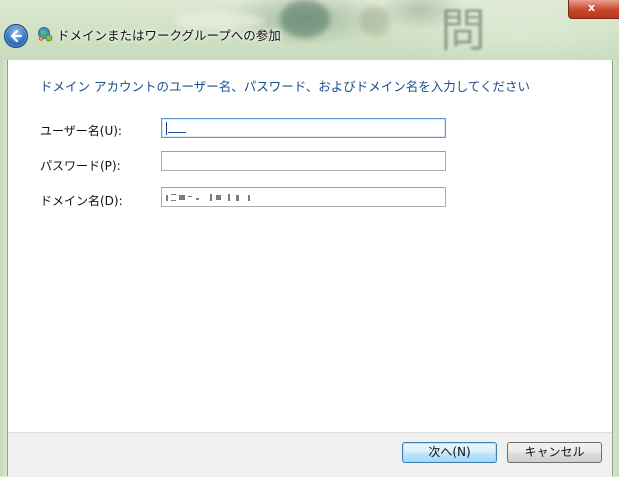 The image size is (619, 477). What do you see at coordinates (303, 128) in the screenshot?
I see `username-field` at bounding box center [303, 128].